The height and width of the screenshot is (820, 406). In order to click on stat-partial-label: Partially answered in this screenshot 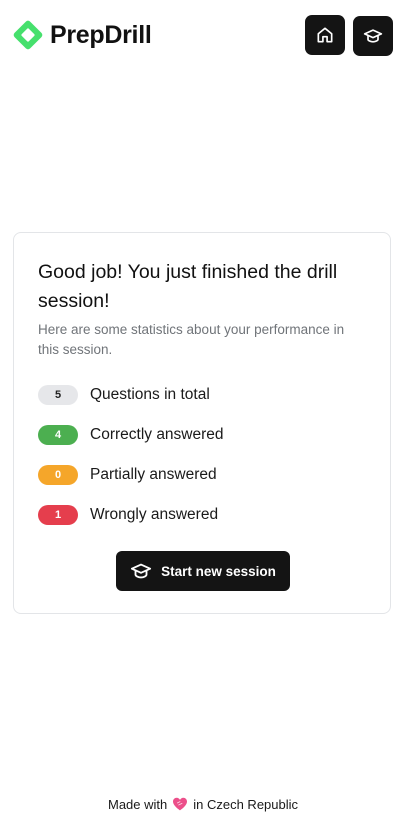, I will do `click(153, 474)`.